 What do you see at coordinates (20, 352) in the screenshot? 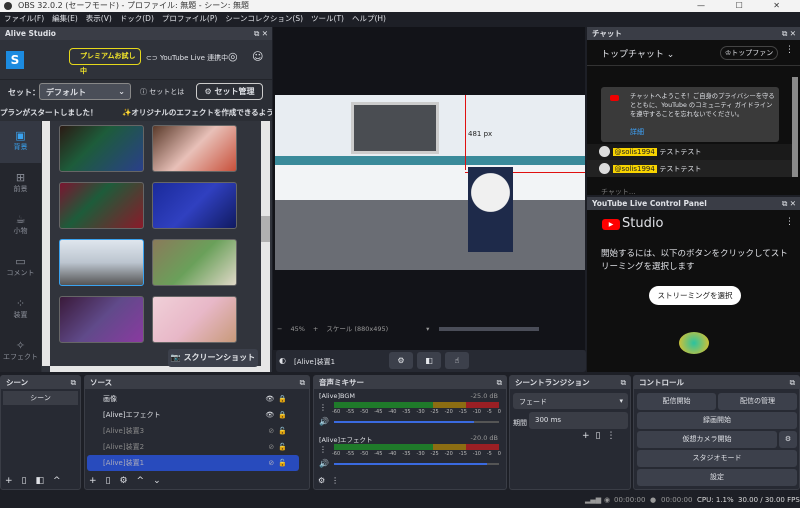
I see `sidebar-item-effect: ✧ エフェクト` at bounding box center [20, 352].